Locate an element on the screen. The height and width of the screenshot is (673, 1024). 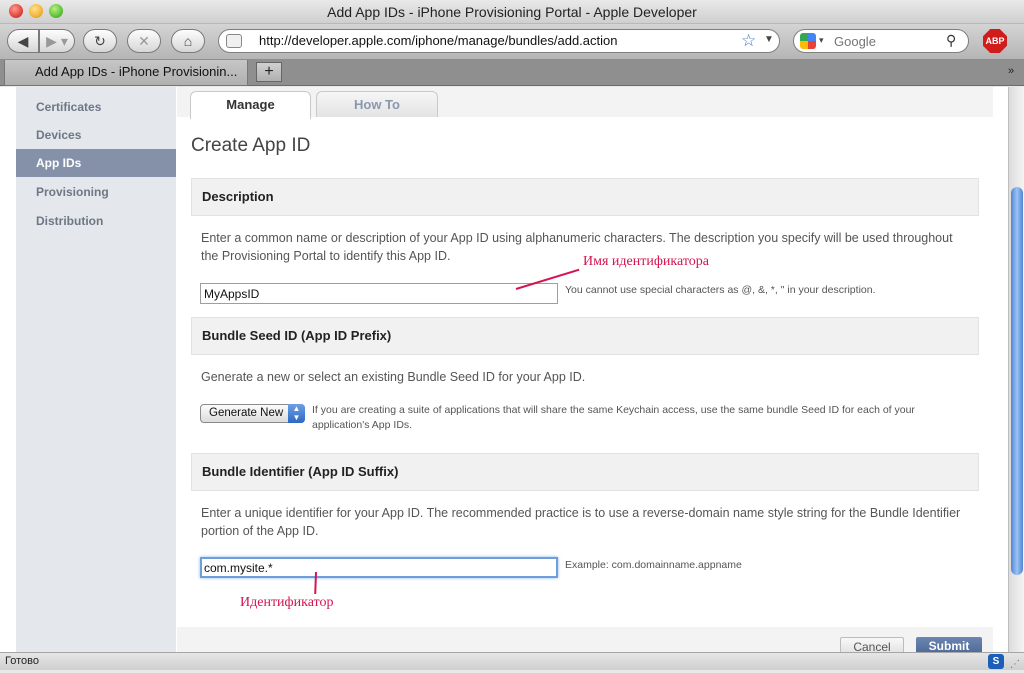
forward-arrow-icon: ▶ ▾ is located at coordinates (57, 41).